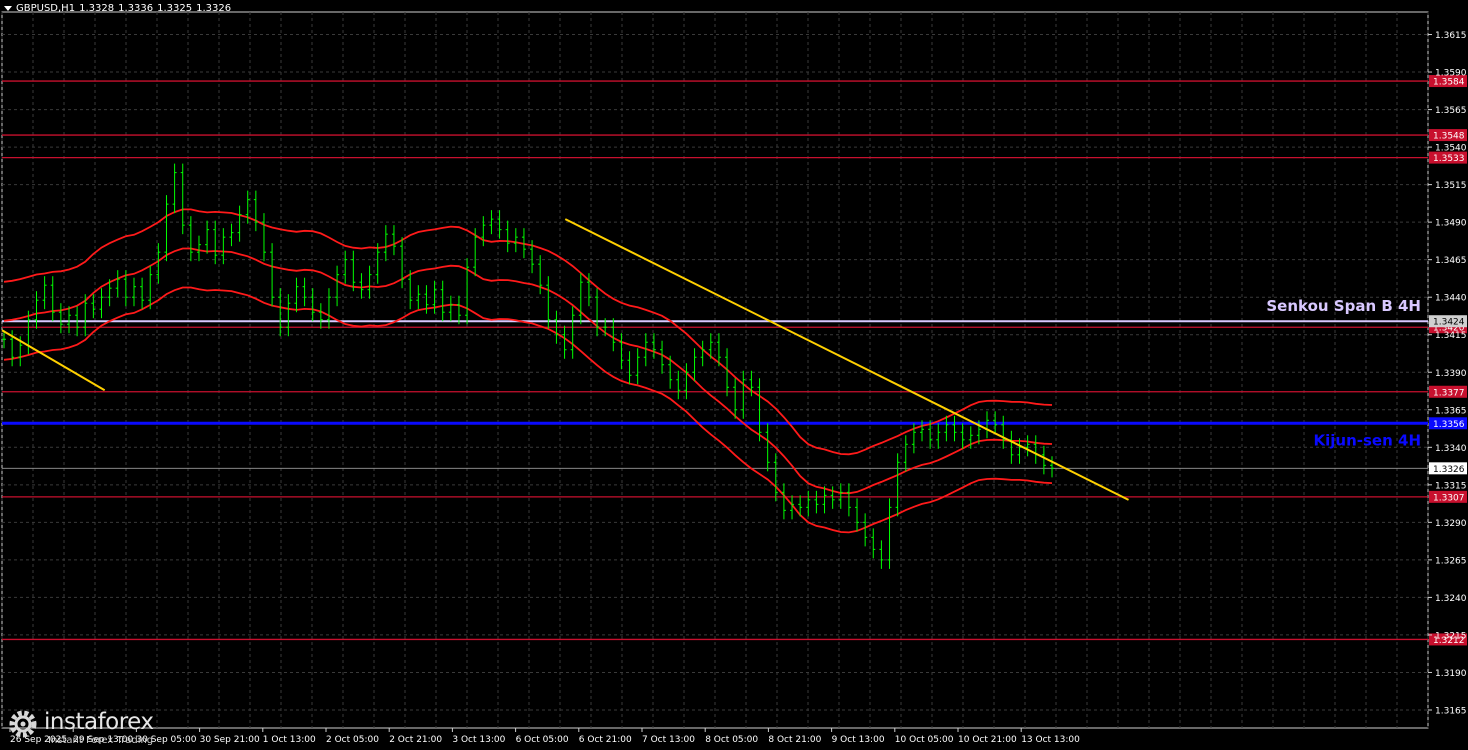 The height and width of the screenshot is (750, 1468). What do you see at coordinates (1451, 336) in the screenshot?
I see `y-tick-label: 1.3415` at bounding box center [1451, 336].